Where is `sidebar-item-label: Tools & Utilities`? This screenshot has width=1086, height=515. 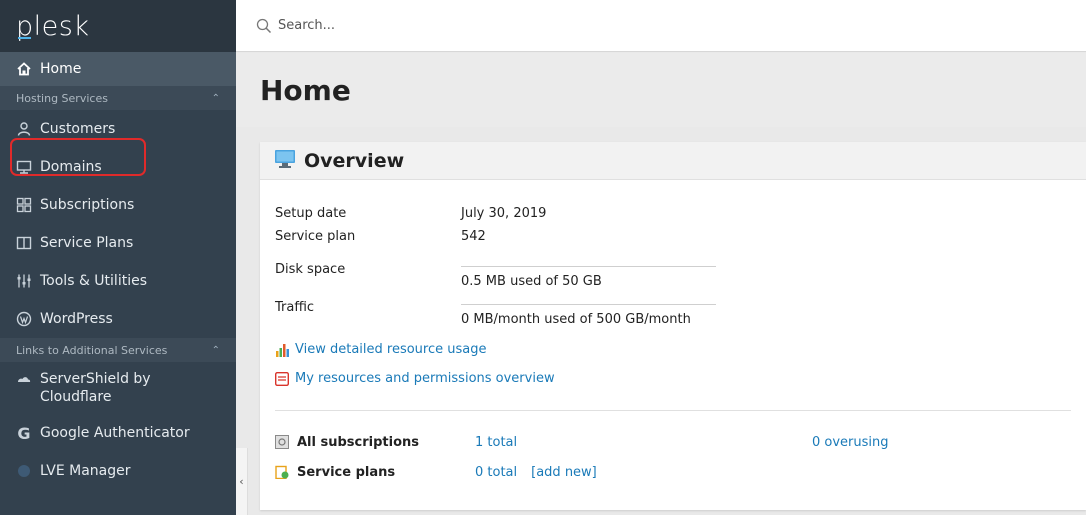 sidebar-item-label: Tools & Utilities is located at coordinates (93, 281).